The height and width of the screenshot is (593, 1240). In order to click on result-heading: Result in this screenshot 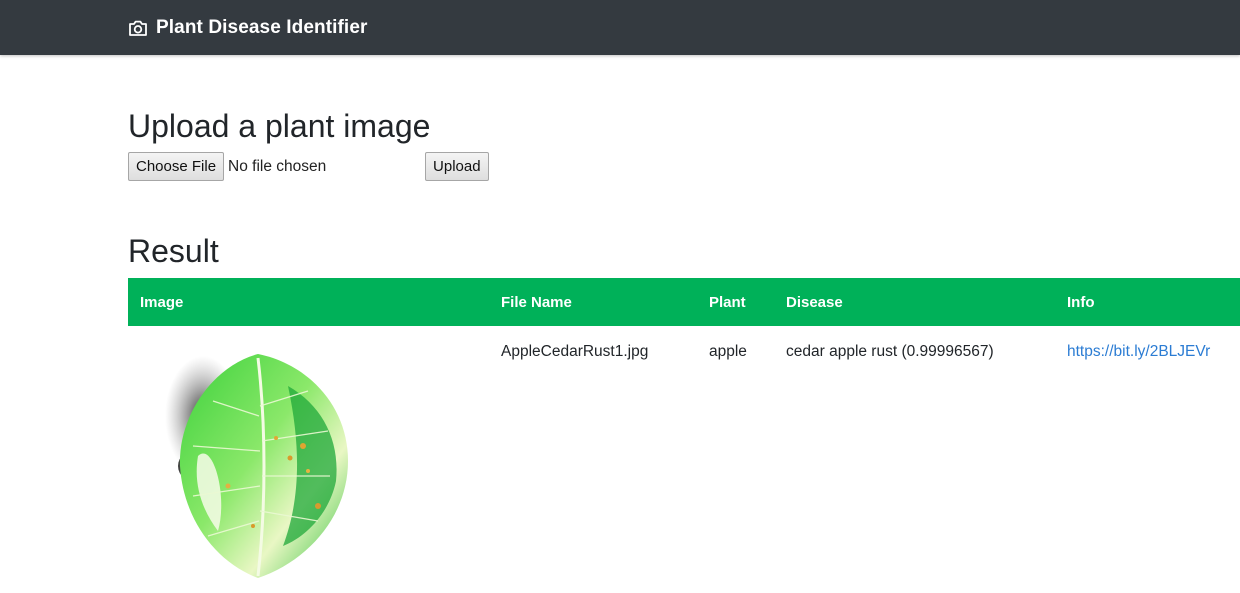, I will do `click(173, 251)`.